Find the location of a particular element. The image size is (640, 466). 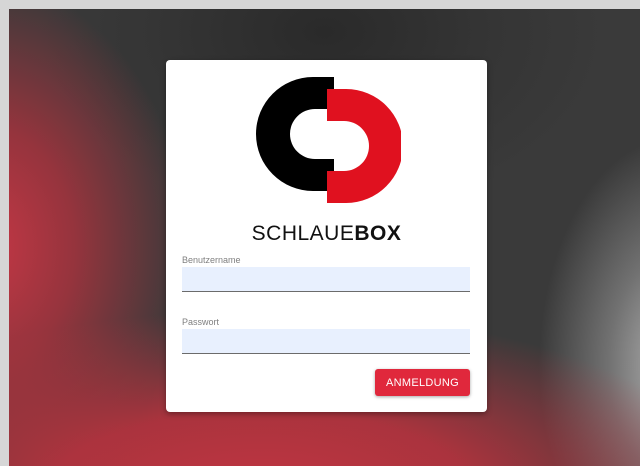

password-label: Passwort is located at coordinates (201, 322).